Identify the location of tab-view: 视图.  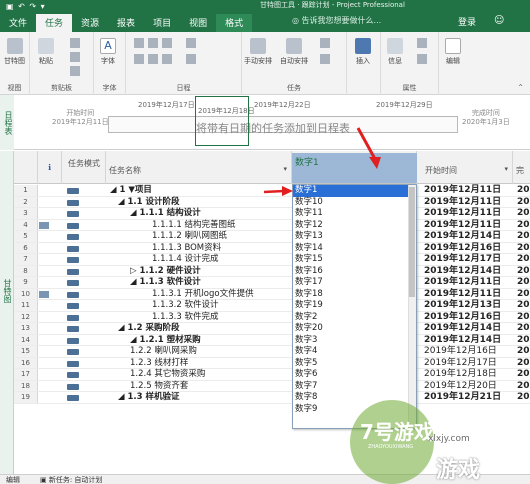
(198, 23).